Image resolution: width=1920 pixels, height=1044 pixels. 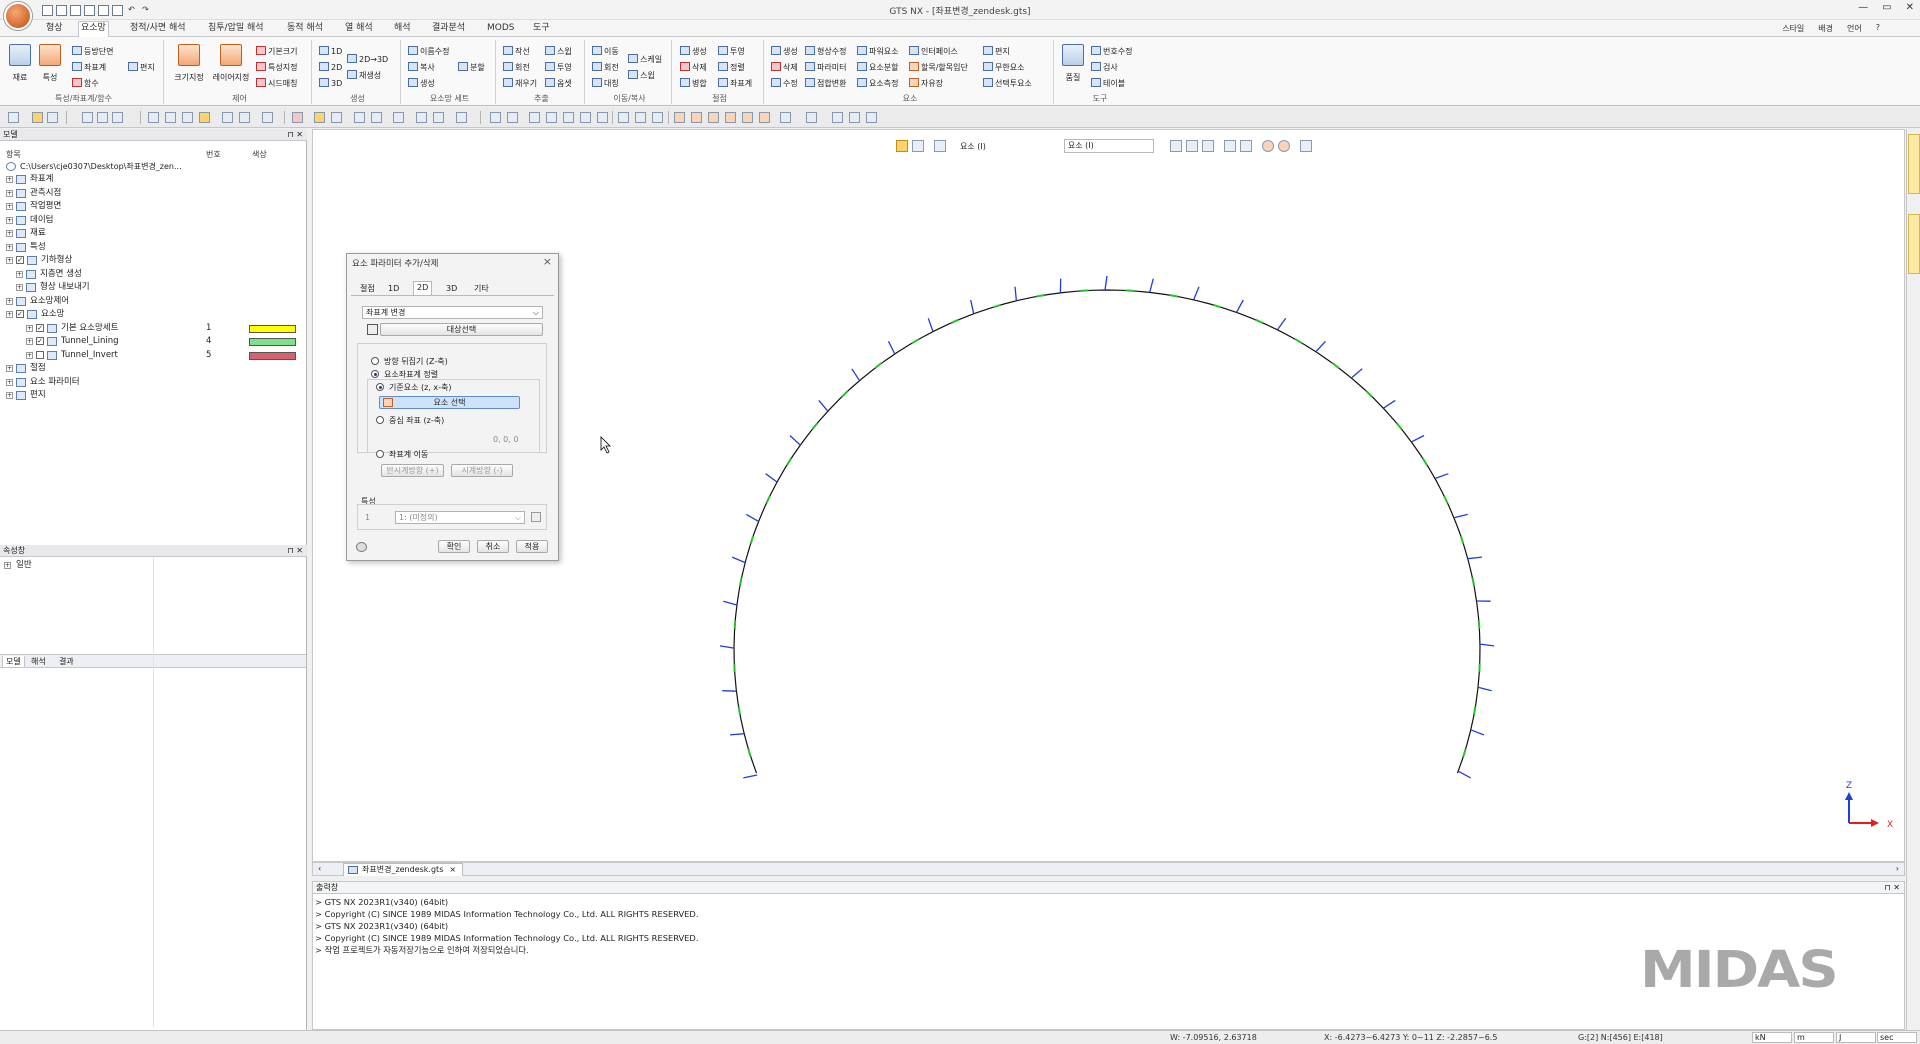 I want to click on view-axis-icon, so click(x=657, y=117).